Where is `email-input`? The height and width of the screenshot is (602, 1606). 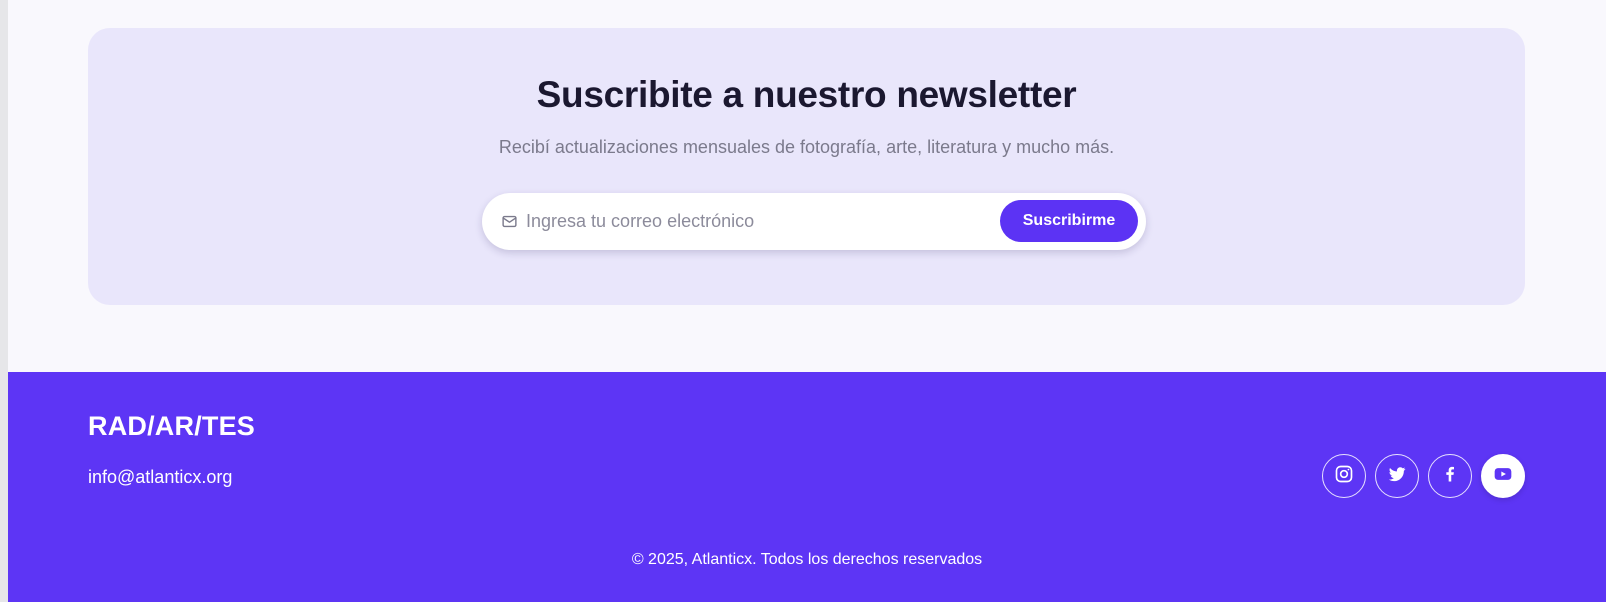
email-input is located at coordinates (756, 221).